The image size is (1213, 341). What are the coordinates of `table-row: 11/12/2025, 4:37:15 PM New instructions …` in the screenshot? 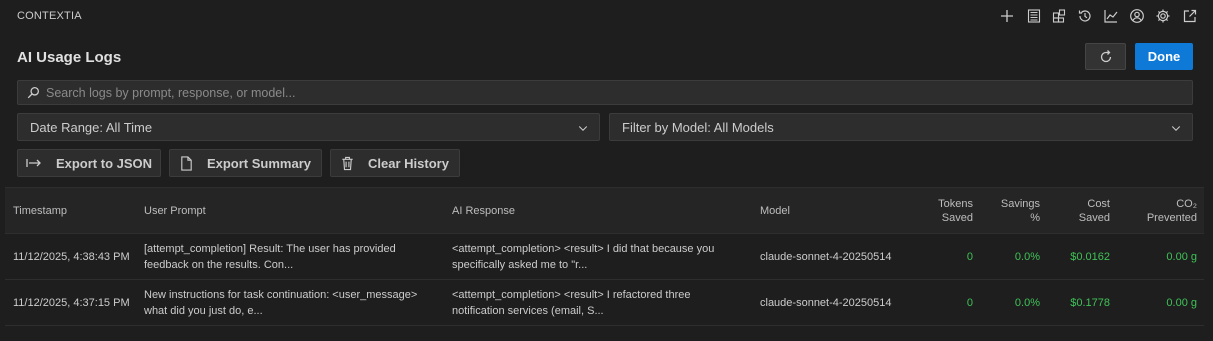 It's located at (604, 303).